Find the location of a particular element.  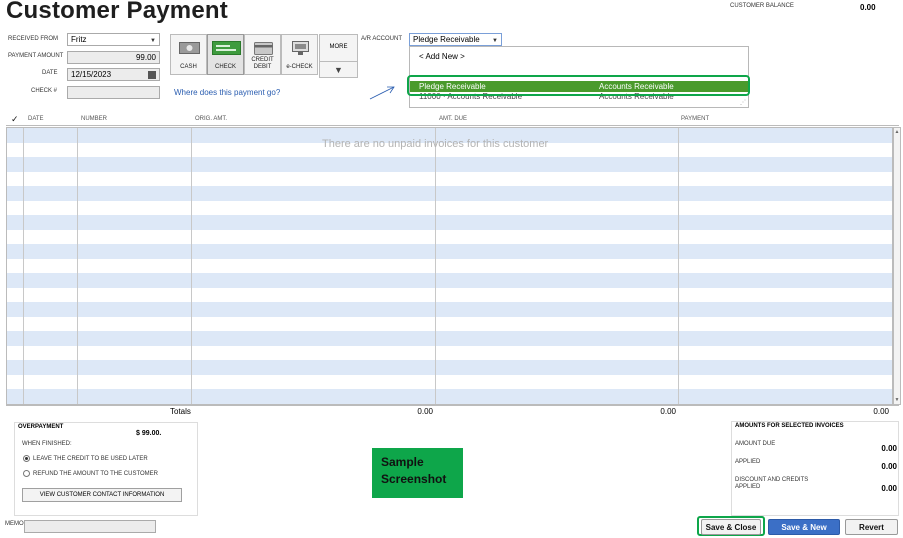

echeck-icon is located at coordinates (300, 48).